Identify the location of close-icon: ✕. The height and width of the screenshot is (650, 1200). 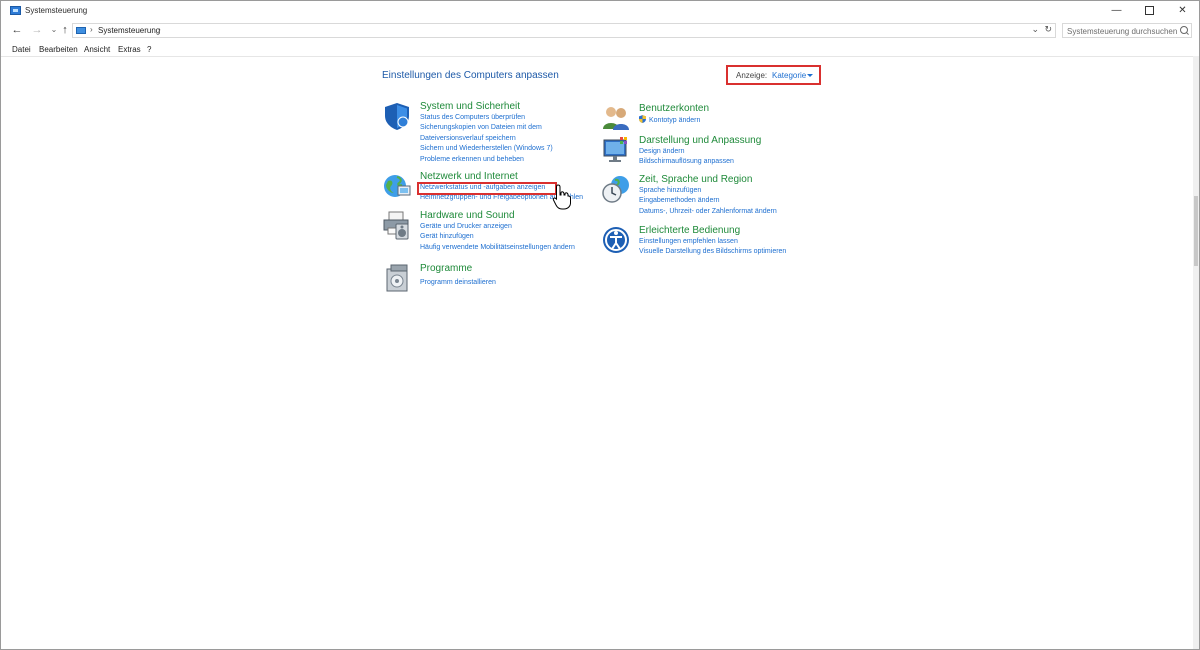
(1182, 10).